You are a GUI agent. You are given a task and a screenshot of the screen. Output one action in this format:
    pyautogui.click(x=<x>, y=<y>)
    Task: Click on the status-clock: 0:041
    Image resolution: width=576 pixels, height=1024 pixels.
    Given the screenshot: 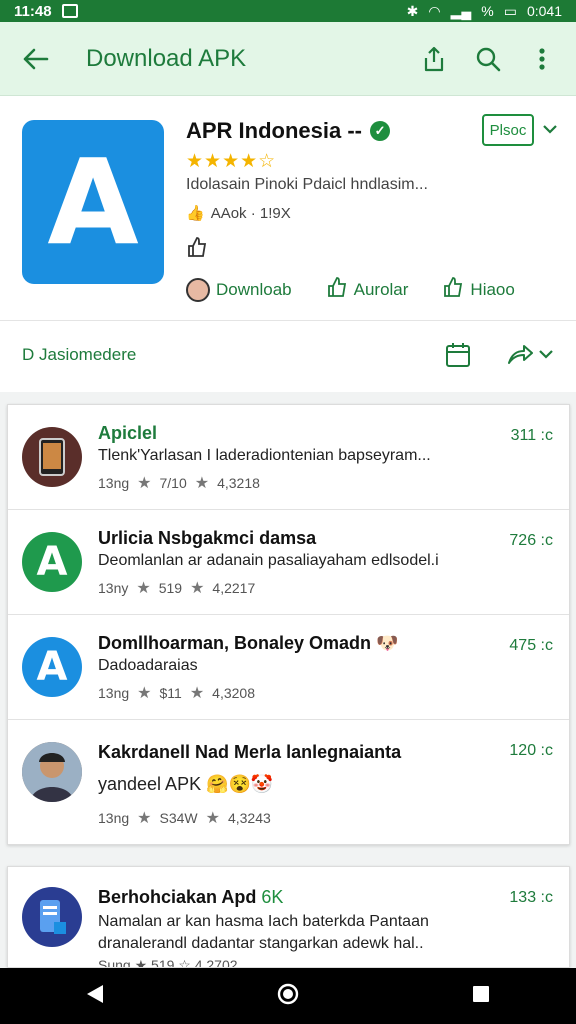 What is the action you would take?
    pyautogui.click(x=544, y=11)
    